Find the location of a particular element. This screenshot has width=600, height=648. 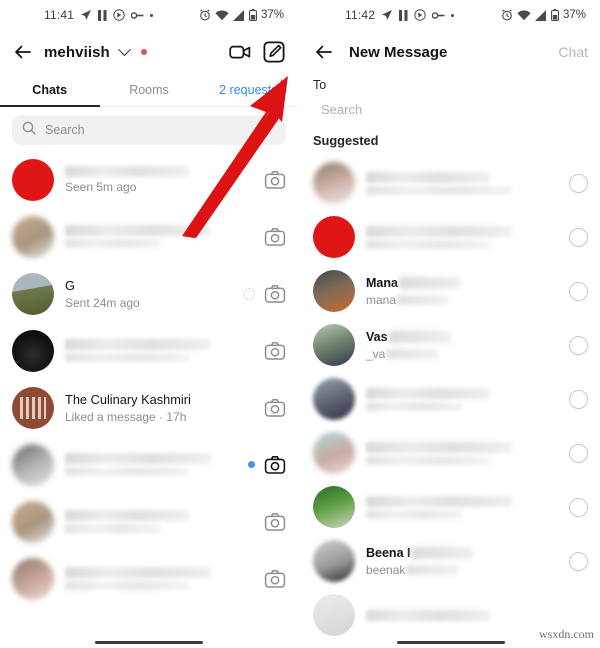

watermark: wsxdn.com is located at coordinates (566, 634).